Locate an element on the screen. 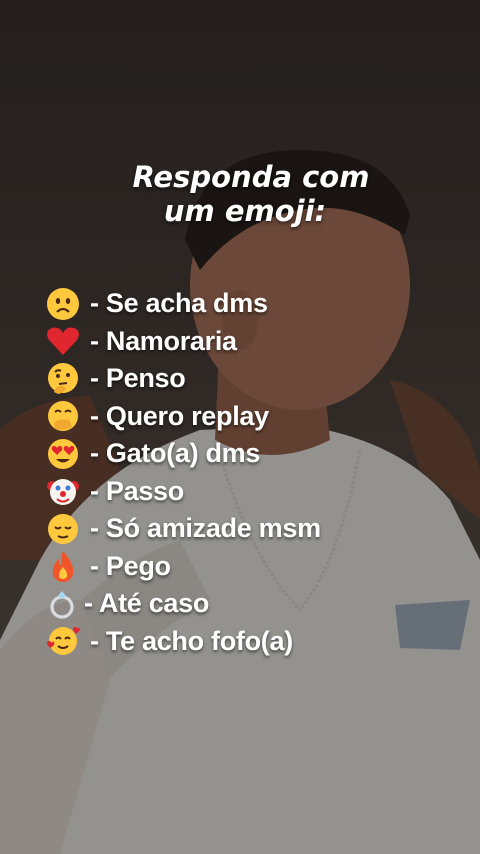 This screenshot has height=854, width=480. smiling-face-with-hearts-icon is located at coordinates (63, 641).